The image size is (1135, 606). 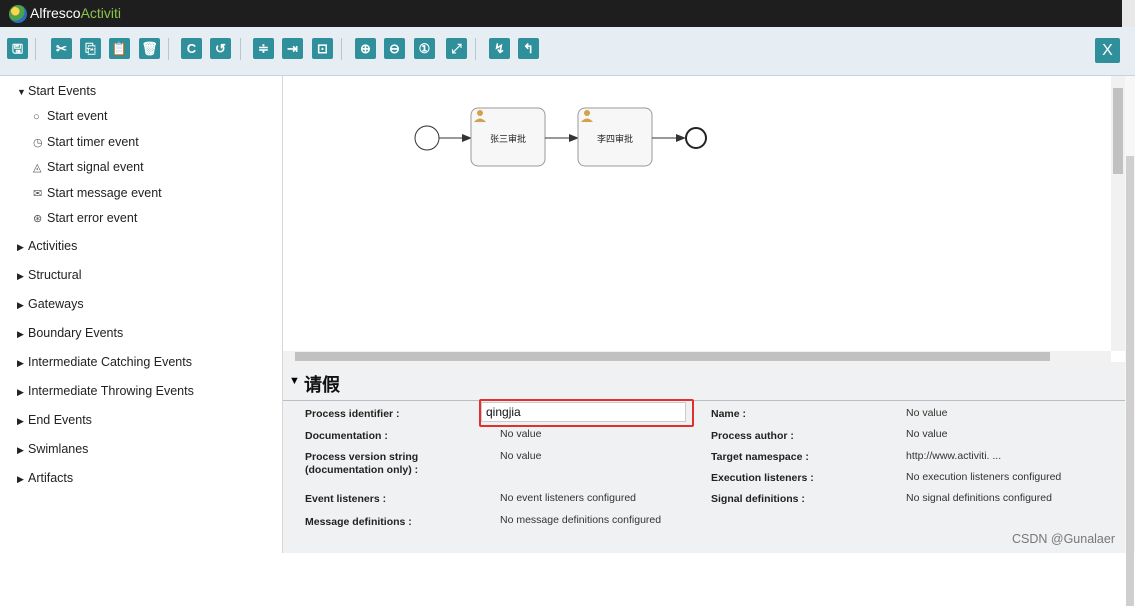 I want to click on bend-remove-button: ↰, so click(x=528, y=48).